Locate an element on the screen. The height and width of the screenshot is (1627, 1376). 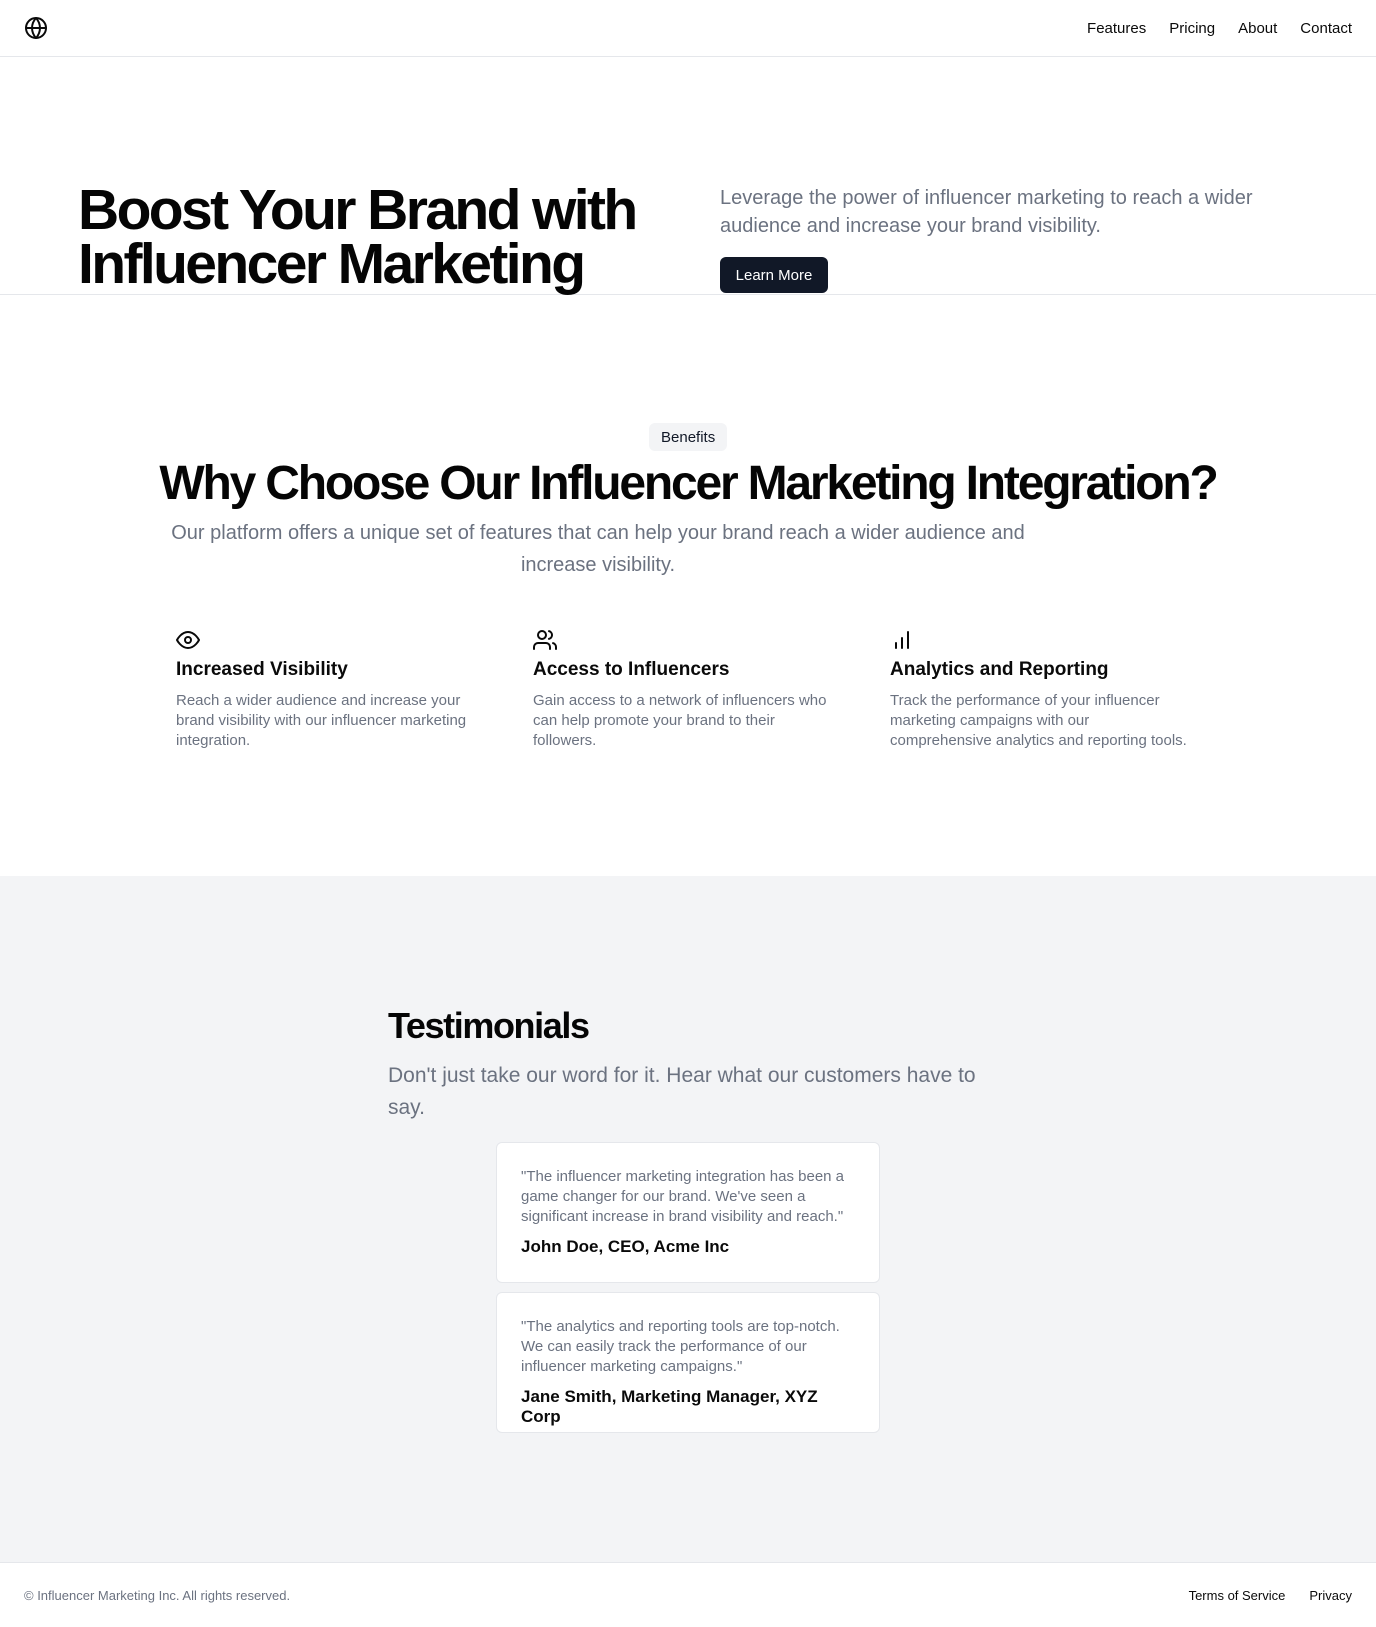
bar-chart-icon is located at coordinates (902, 640).